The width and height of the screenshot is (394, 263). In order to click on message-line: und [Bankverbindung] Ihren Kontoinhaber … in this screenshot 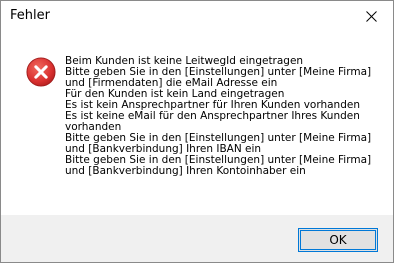, I will do `click(185, 171)`.